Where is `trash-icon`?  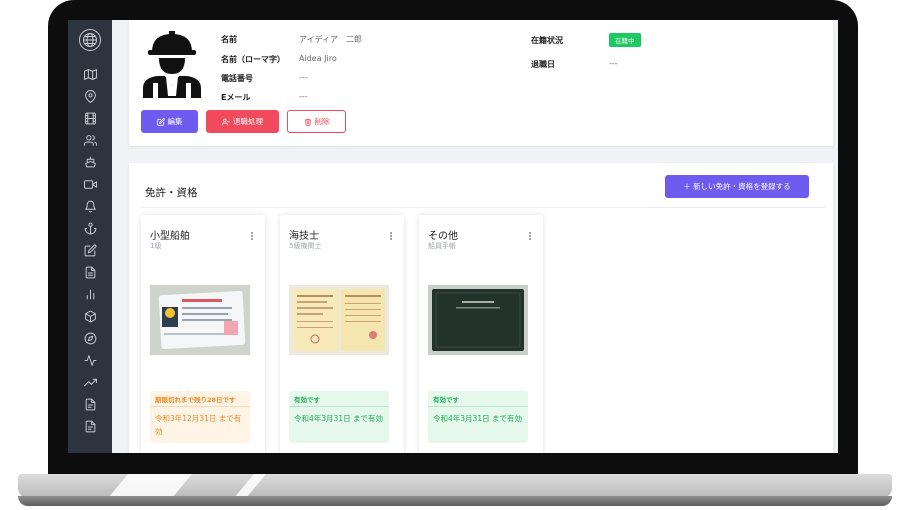
trash-icon is located at coordinates (307, 122).